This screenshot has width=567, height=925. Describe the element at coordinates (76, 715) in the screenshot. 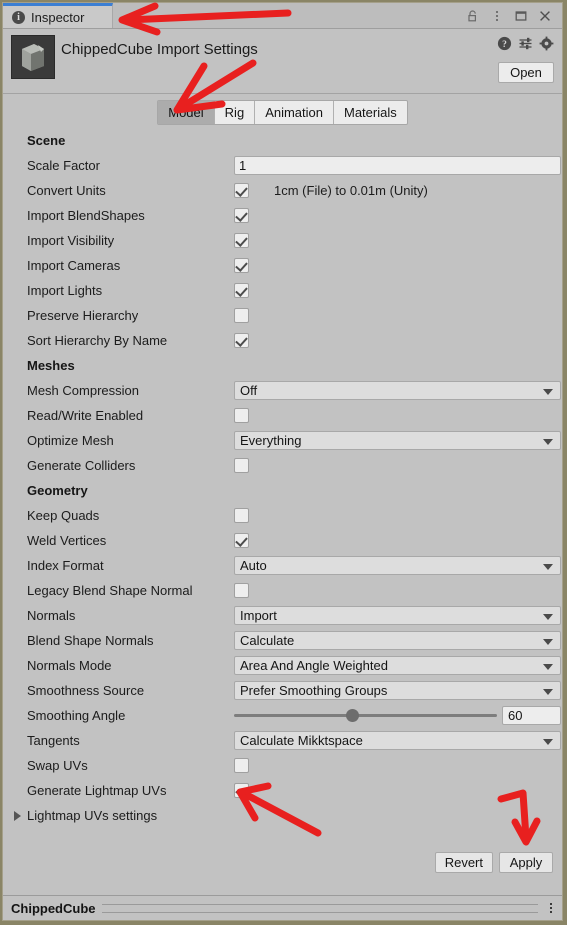

I see `label-smoothing-angle: Smoothing Angle` at that location.